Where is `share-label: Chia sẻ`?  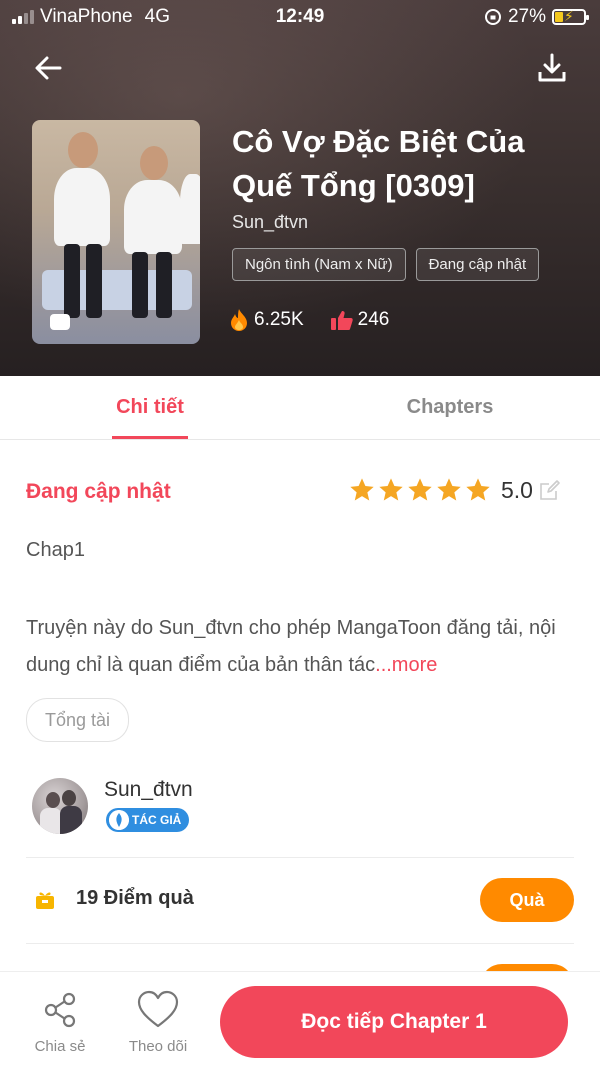 share-label: Chia sẻ is located at coordinates (60, 1046).